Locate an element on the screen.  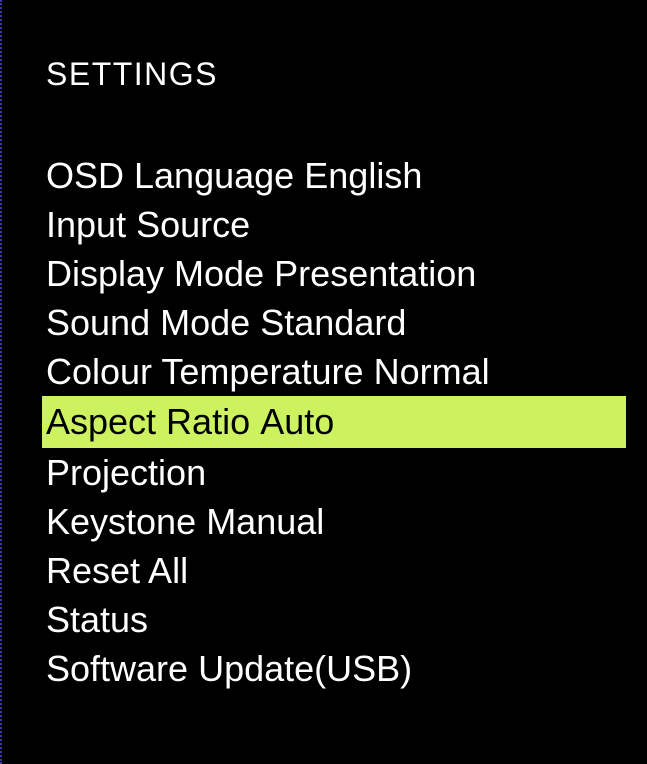
menu-item-label: OSD Language is located at coordinates (170, 175).